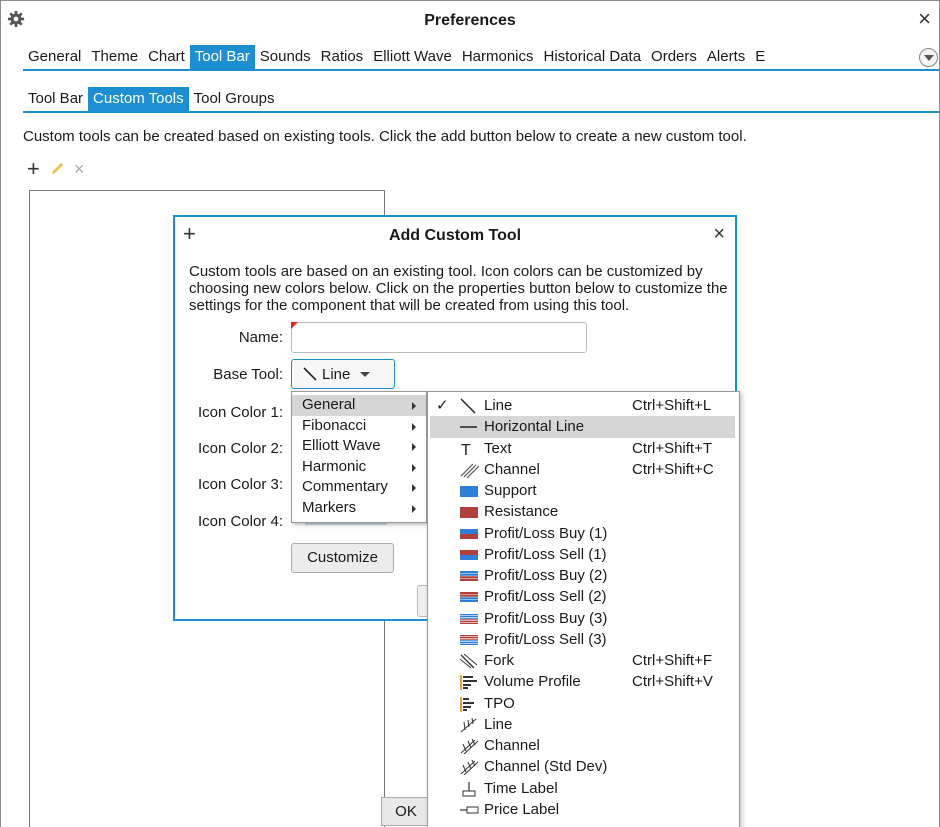 This screenshot has width=940, height=827. What do you see at coordinates (439, 337) in the screenshot?
I see `name-field` at bounding box center [439, 337].